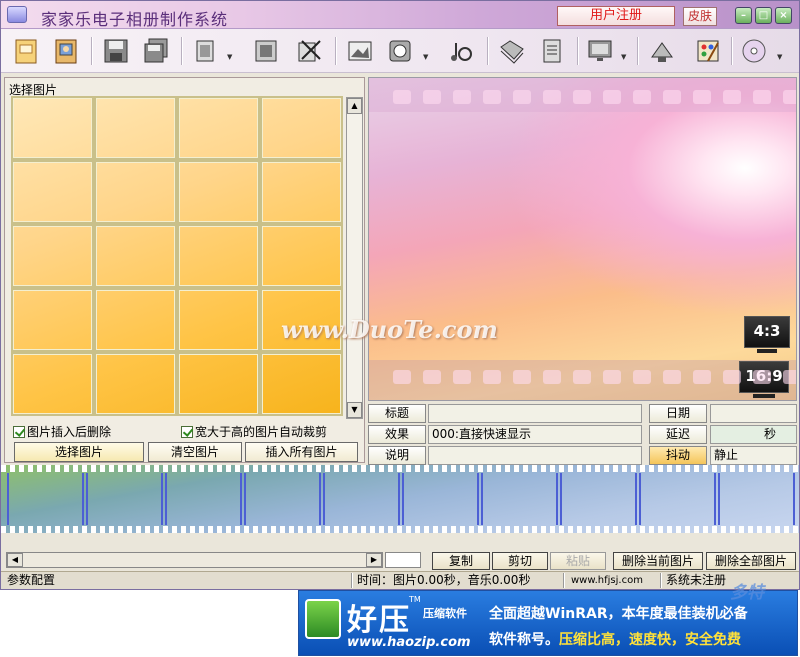 Image resolution: width=800 pixels, height=657 pixels. I want to click on shake-label: 抖动, so click(678, 455).